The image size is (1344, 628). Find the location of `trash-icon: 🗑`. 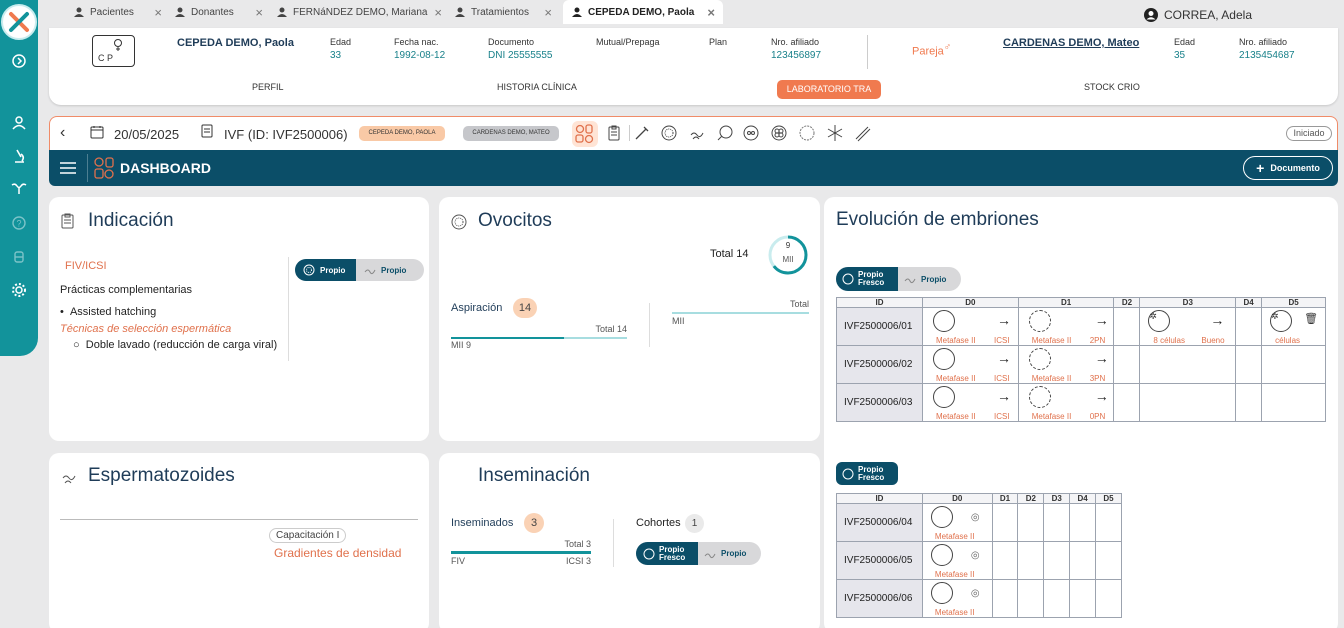

trash-icon: 🗑 is located at coordinates (1311, 318).